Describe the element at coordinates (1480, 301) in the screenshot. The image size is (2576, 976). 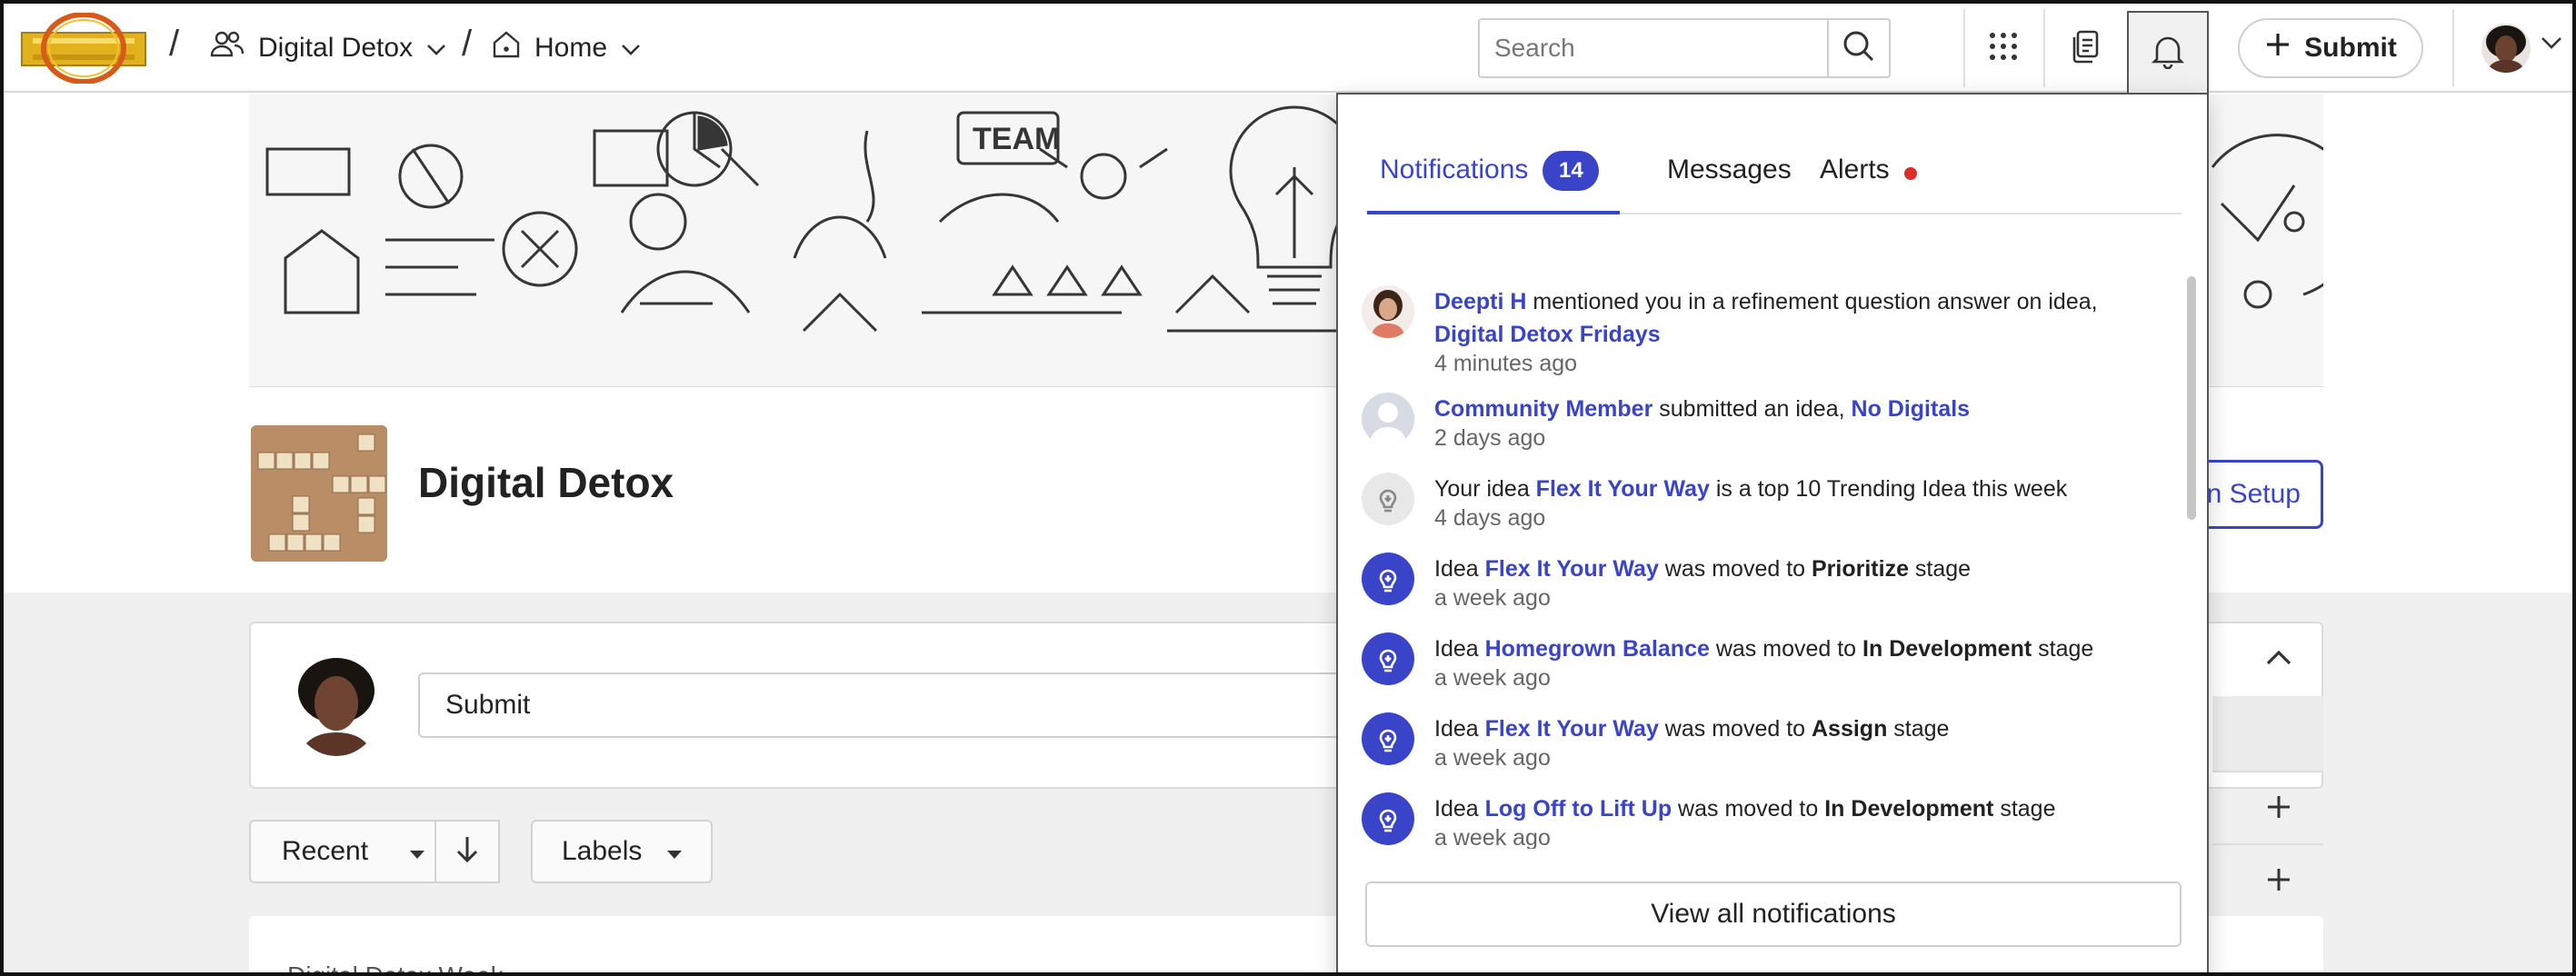
I see `actor-link: Deepti H` at that location.